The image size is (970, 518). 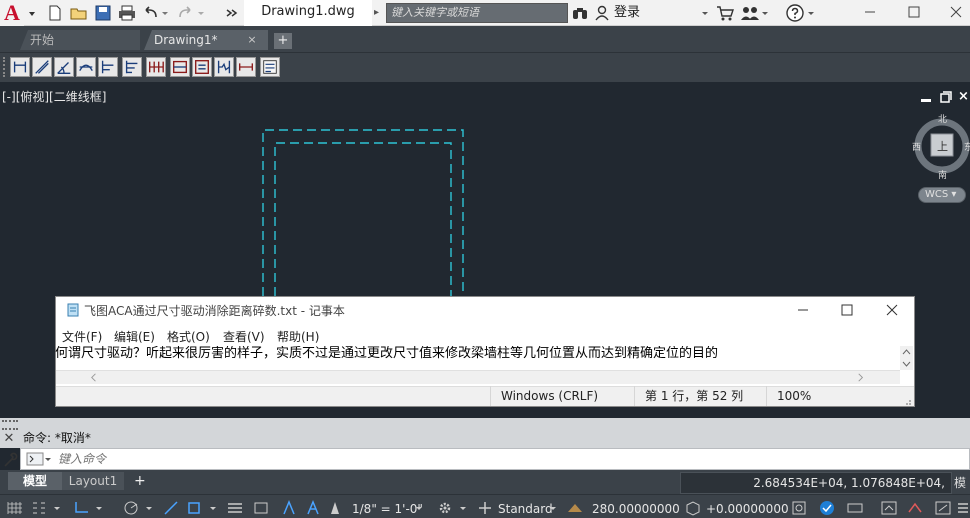 I want to click on command-line-close-icon: ✕, so click(x=9, y=439).